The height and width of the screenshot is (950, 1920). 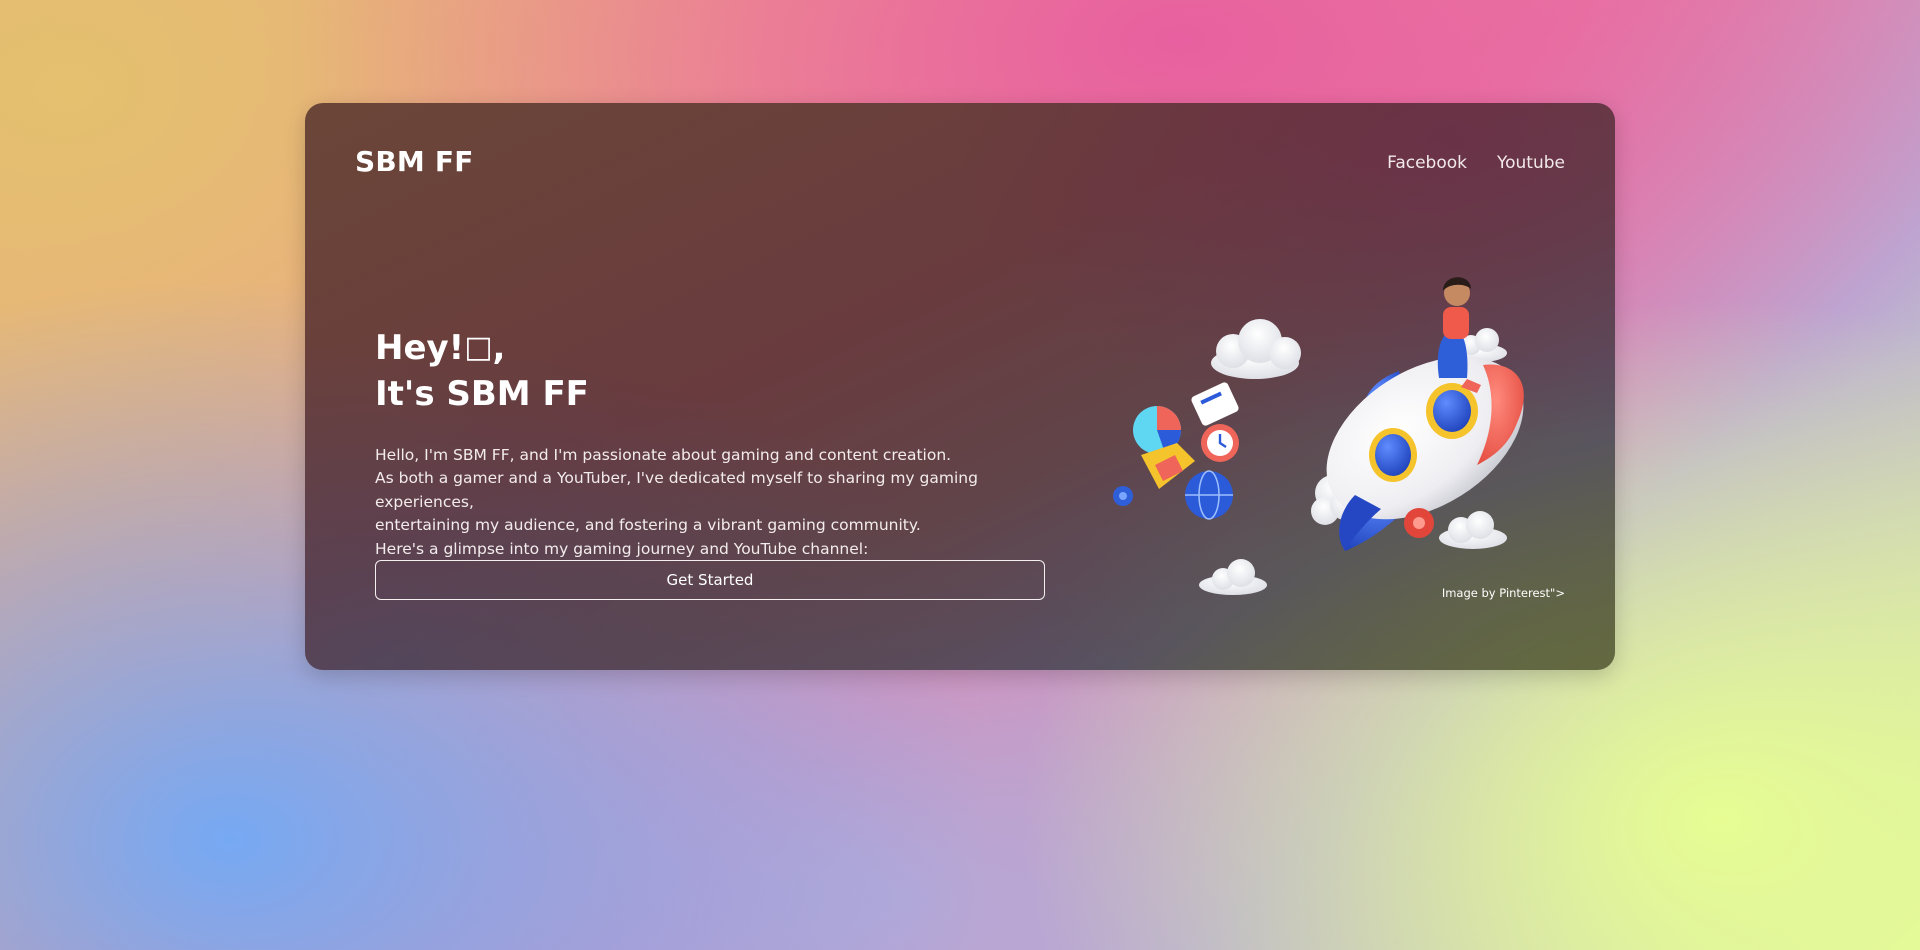 What do you see at coordinates (1476, 163) in the screenshot?
I see `main-nav: Facebook Youtube` at bounding box center [1476, 163].